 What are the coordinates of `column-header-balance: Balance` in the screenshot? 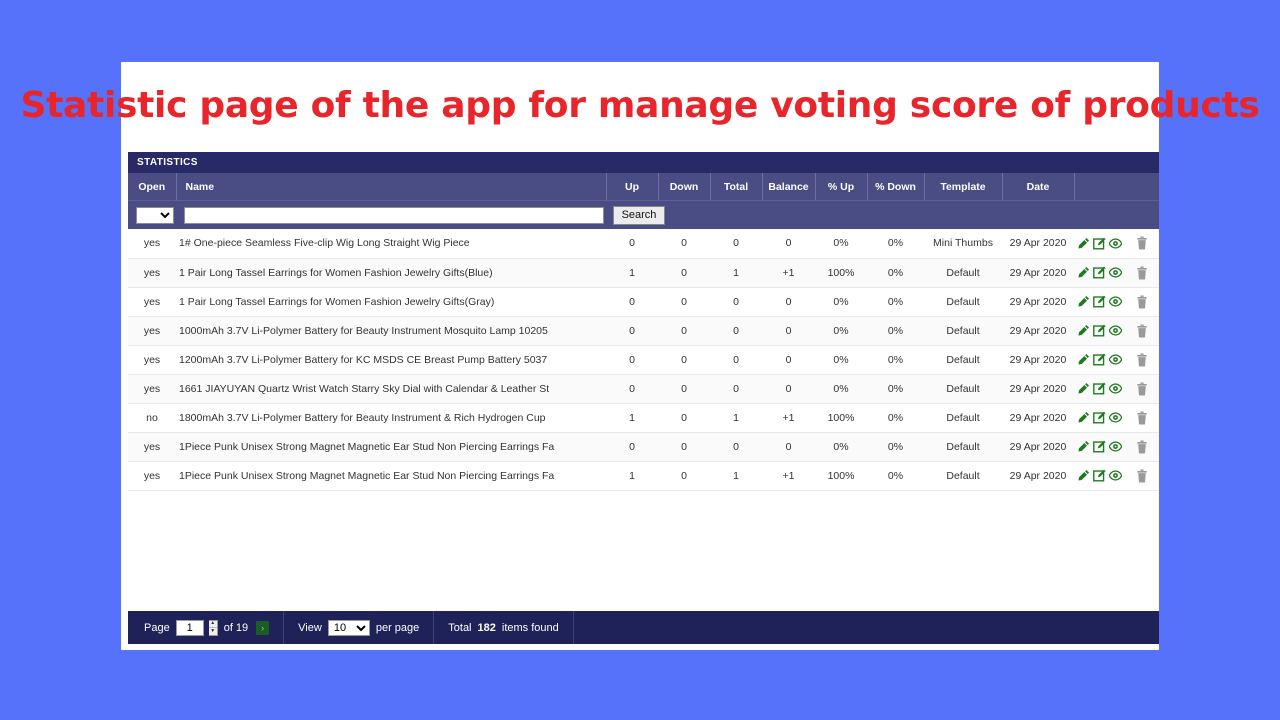 It's located at (789, 186).